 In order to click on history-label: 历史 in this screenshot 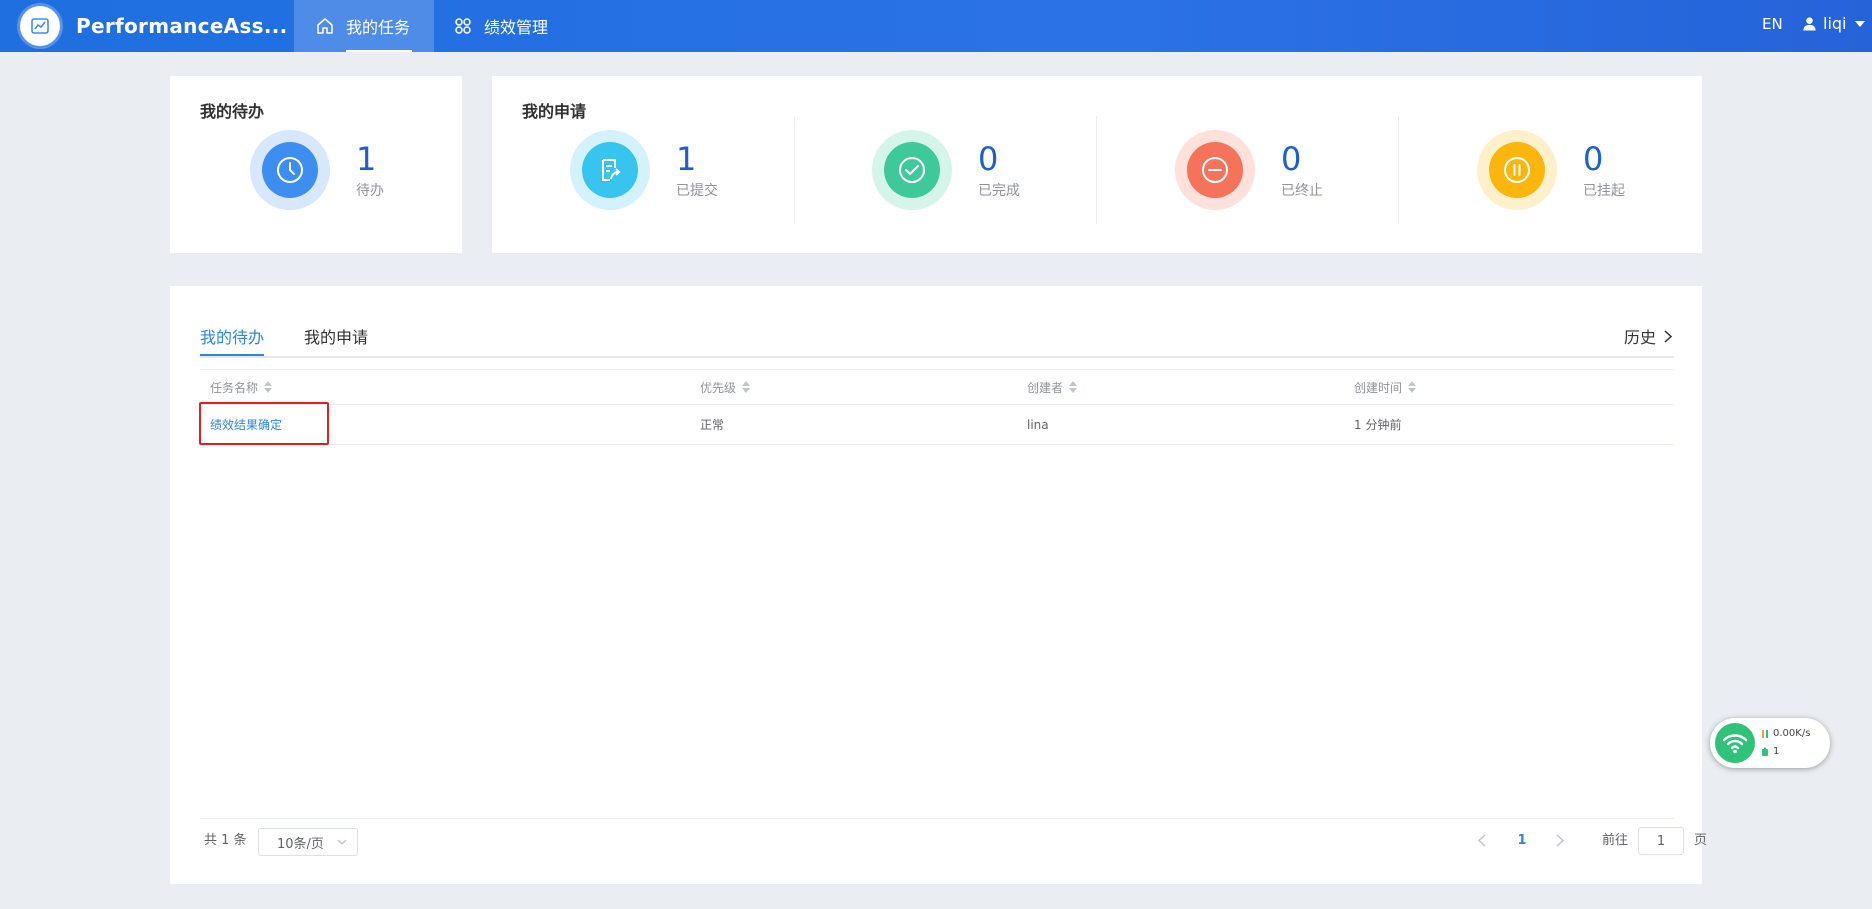, I will do `click(1639, 337)`.